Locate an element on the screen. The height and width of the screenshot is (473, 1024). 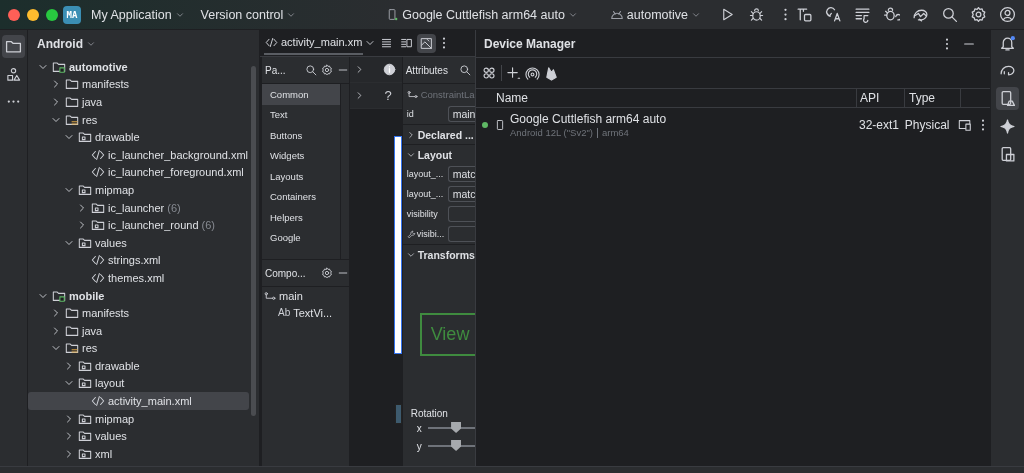
tree-item: ic_launcher_foreground.xml is located at coordinates (138, 172).